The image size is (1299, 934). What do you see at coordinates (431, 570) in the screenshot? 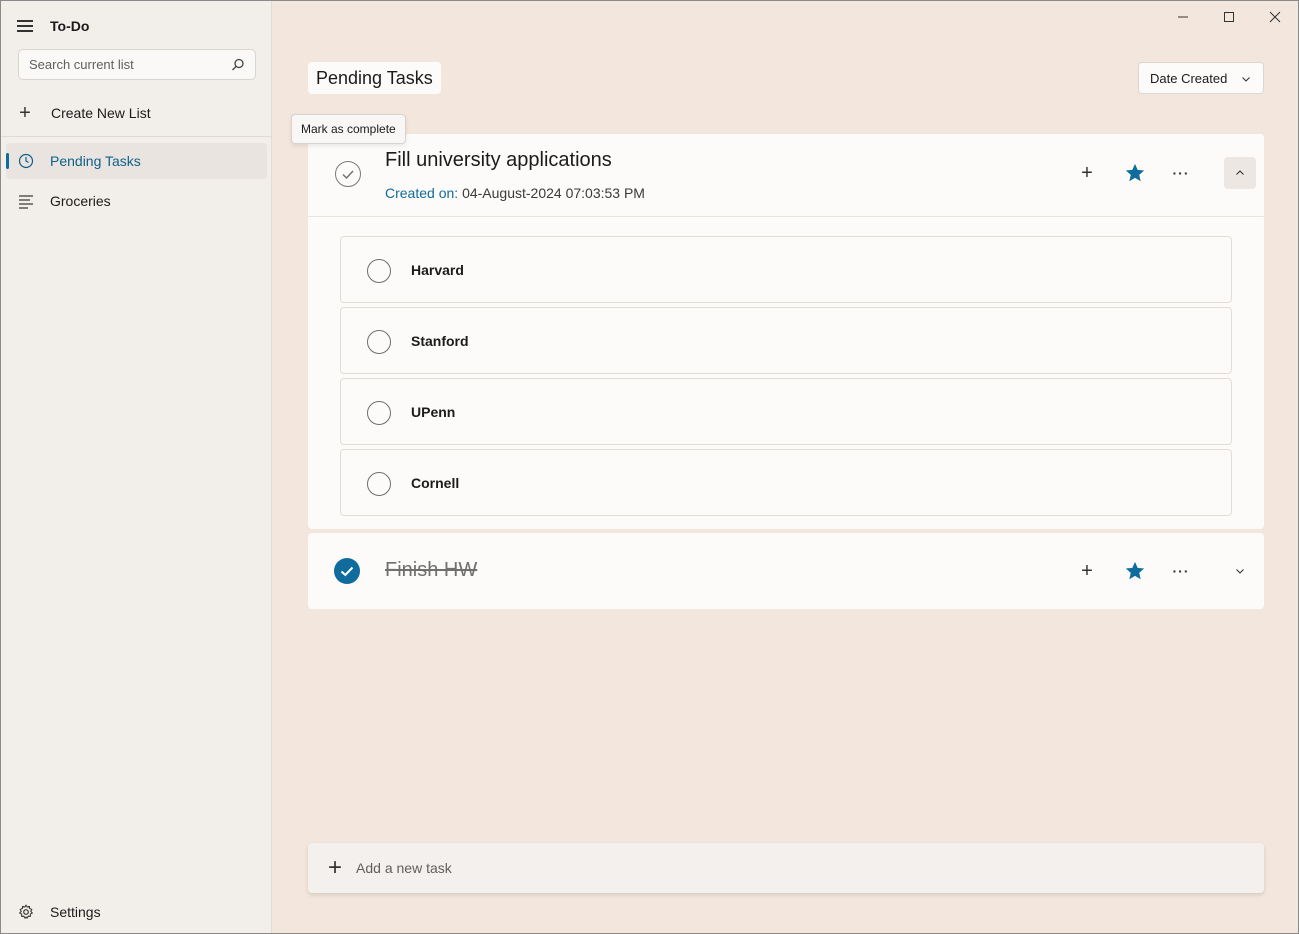
I see `task-title: Finish HW` at bounding box center [431, 570].